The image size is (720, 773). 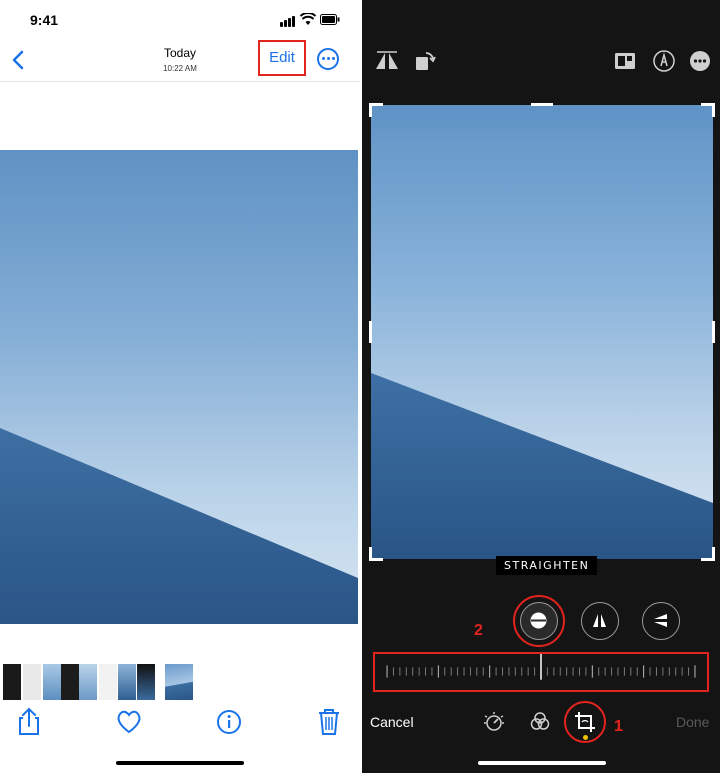 I want to click on thumbnail-current, so click(x=179, y=682).